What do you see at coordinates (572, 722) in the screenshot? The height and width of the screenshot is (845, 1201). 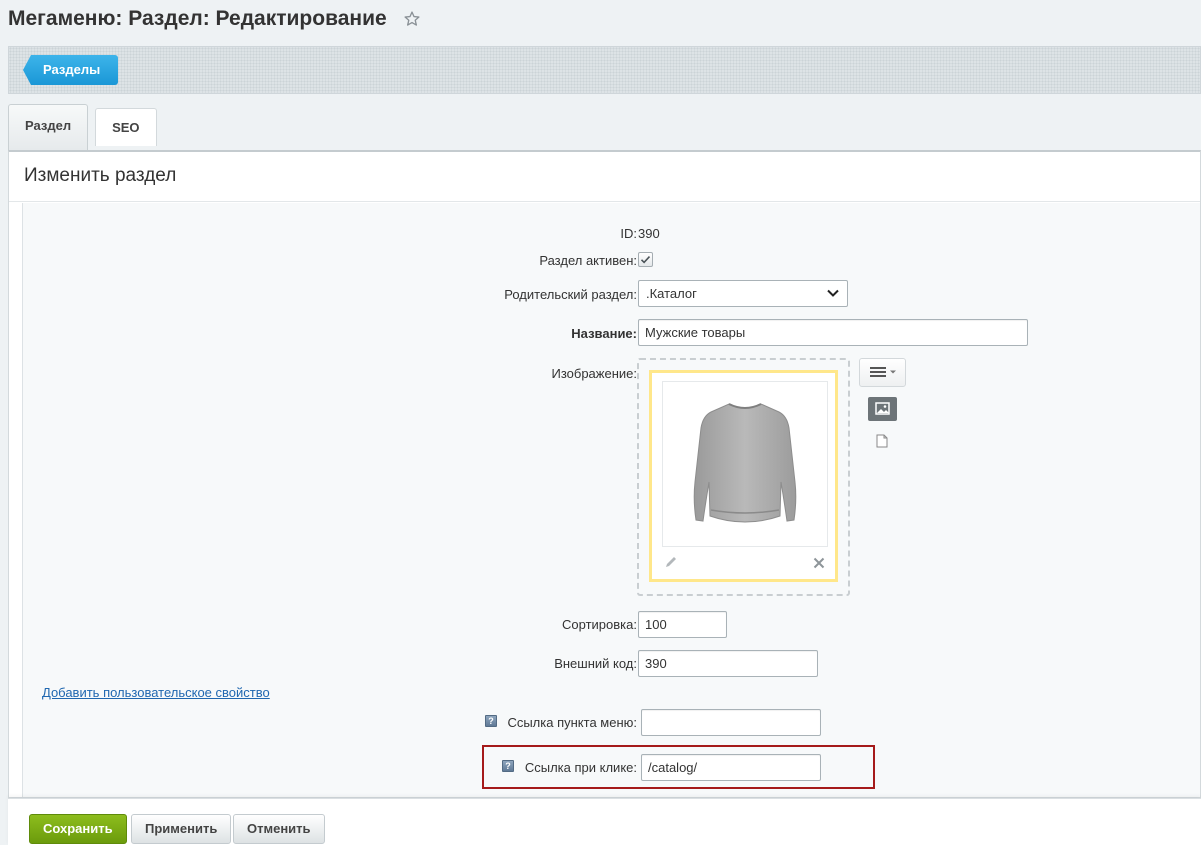 I see `menu-link-label: Ссылка пункта меню:` at bounding box center [572, 722].